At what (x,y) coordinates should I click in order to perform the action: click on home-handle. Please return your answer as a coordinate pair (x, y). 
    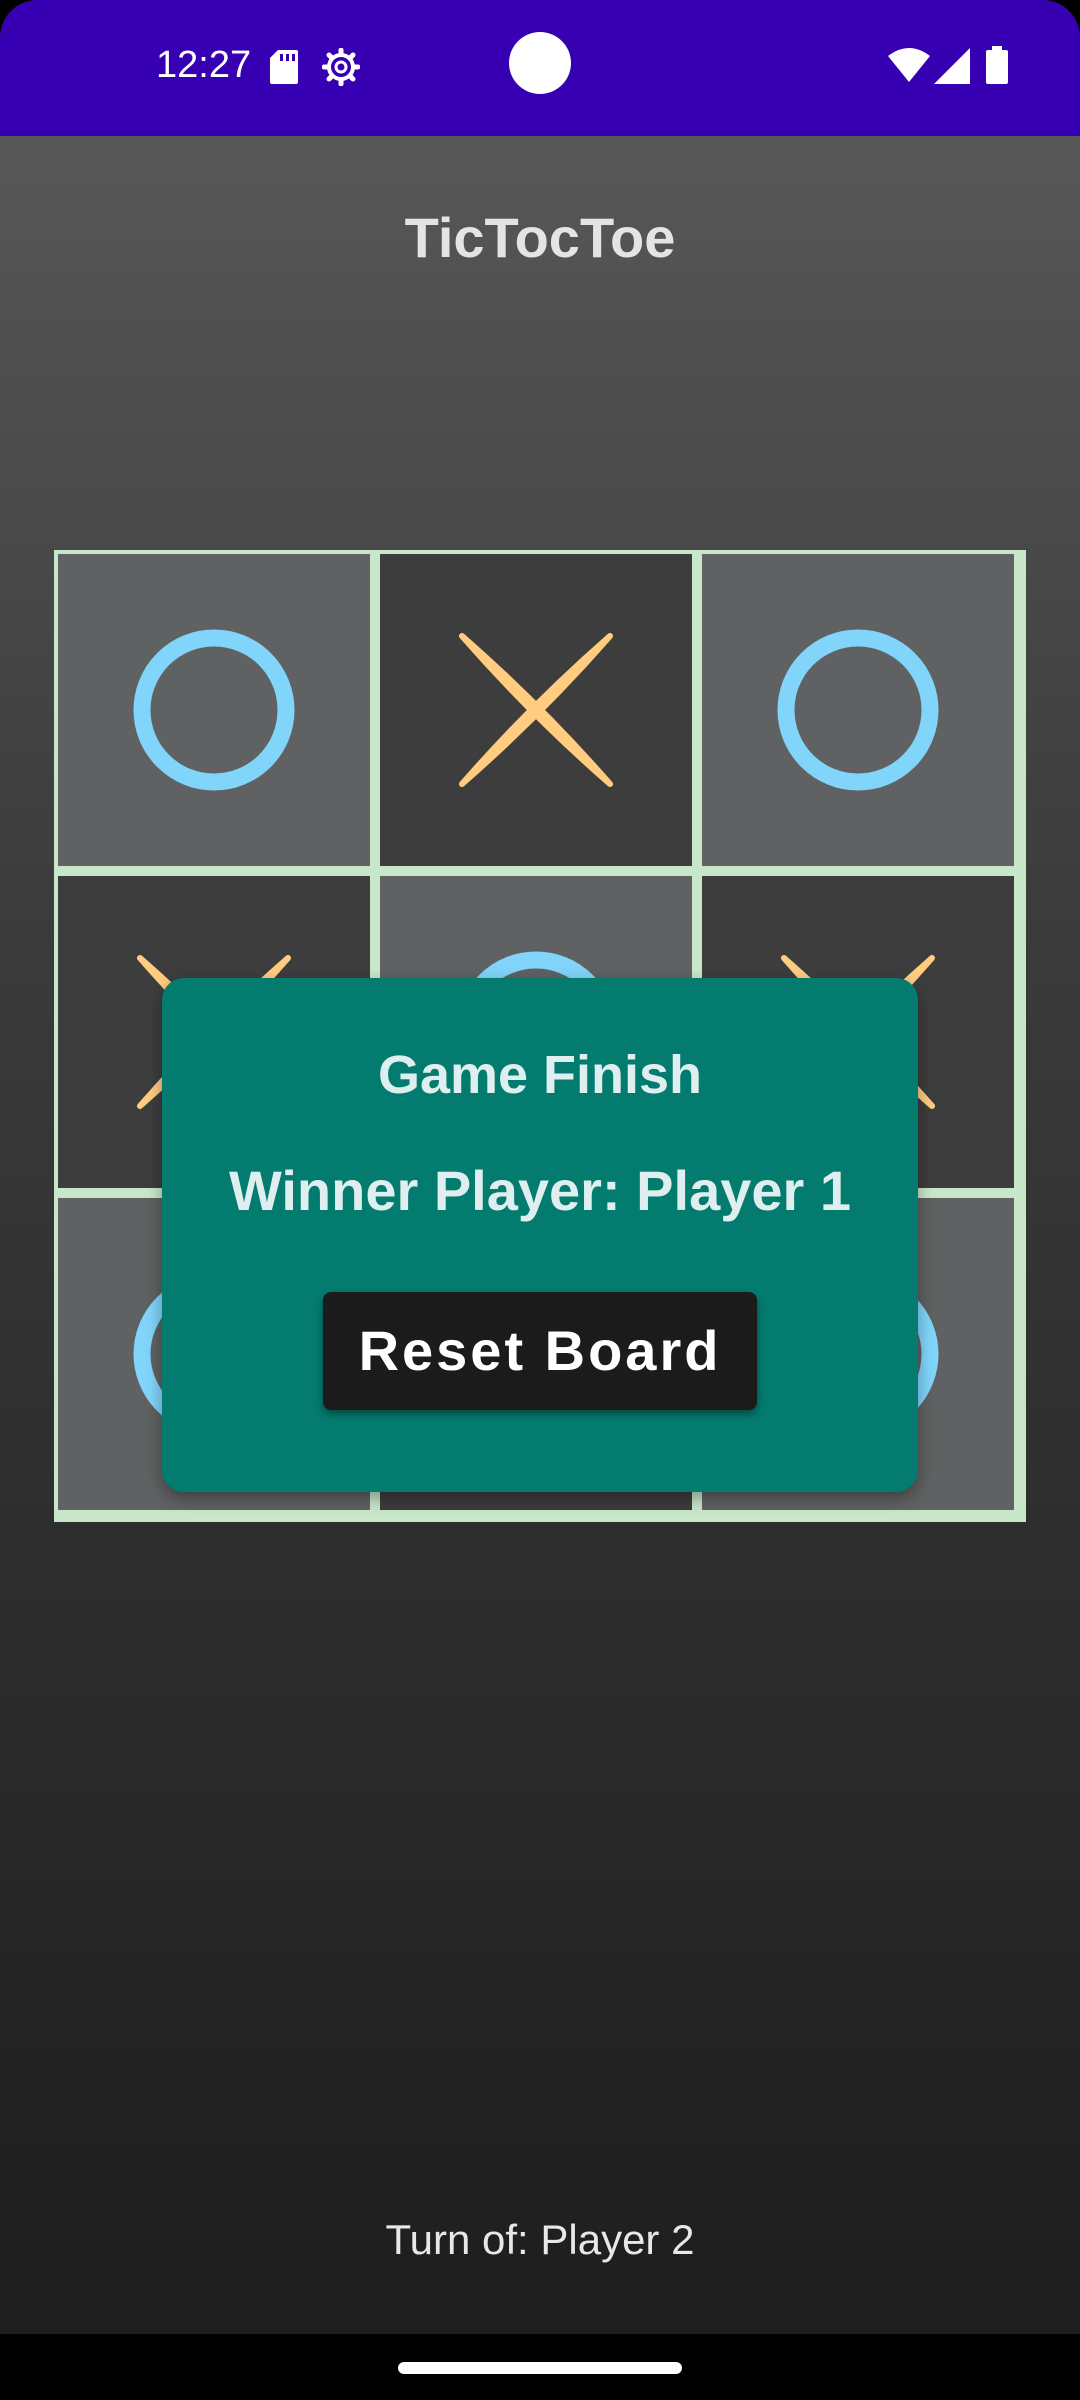
    Looking at the image, I should click on (540, 2368).